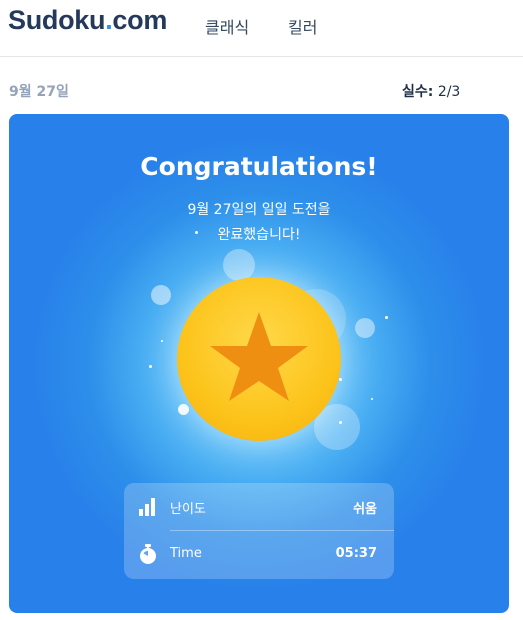 This screenshot has height=620, width=523. I want to click on mistakes-label: 실수:, so click(418, 92).